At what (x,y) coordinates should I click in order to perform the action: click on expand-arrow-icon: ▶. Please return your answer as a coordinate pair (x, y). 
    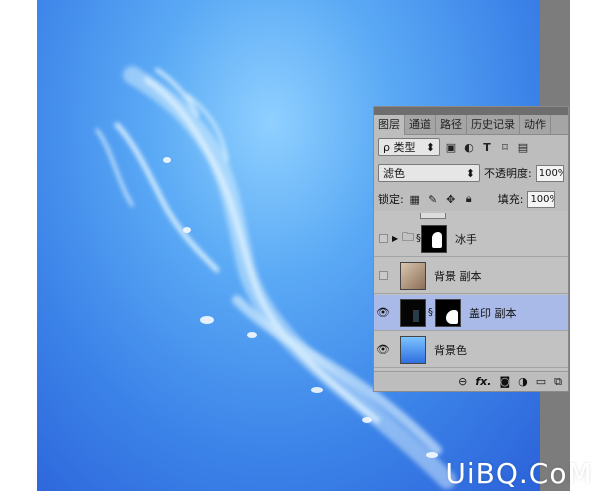
    Looking at the image, I should click on (397, 238).